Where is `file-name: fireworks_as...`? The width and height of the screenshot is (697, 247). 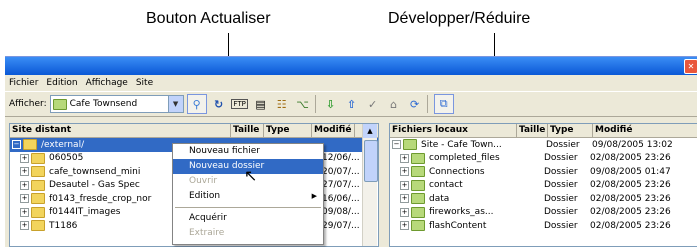
file-name: fireworks_as... is located at coordinates (461, 212).